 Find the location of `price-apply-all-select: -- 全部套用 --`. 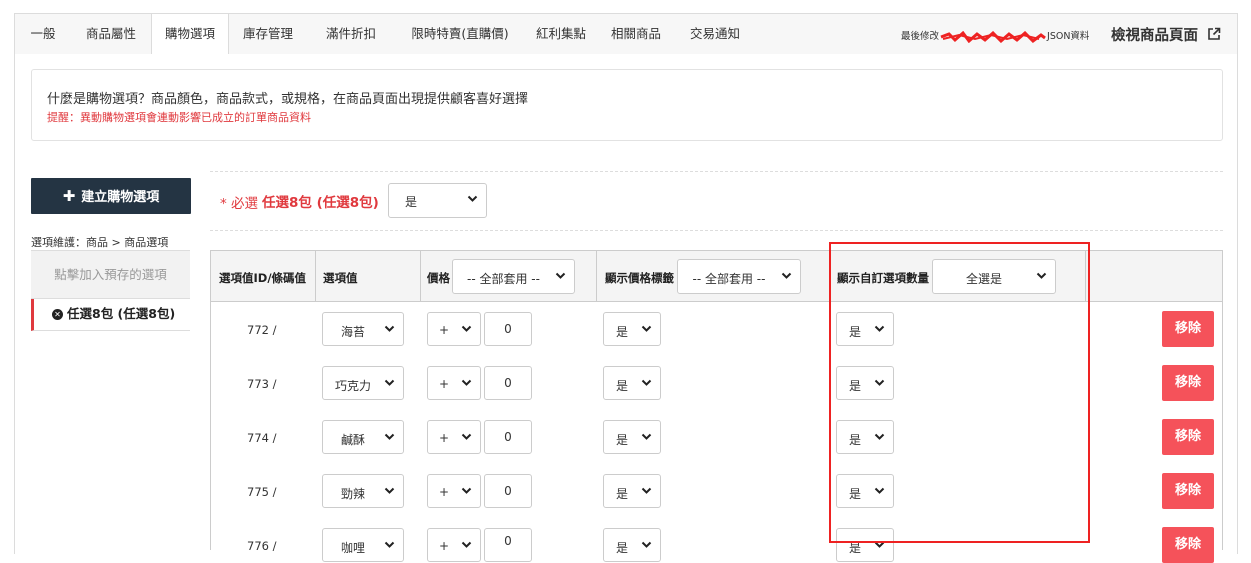

price-apply-all-select: -- 全部套用 -- is located at coordinates (513, 276).